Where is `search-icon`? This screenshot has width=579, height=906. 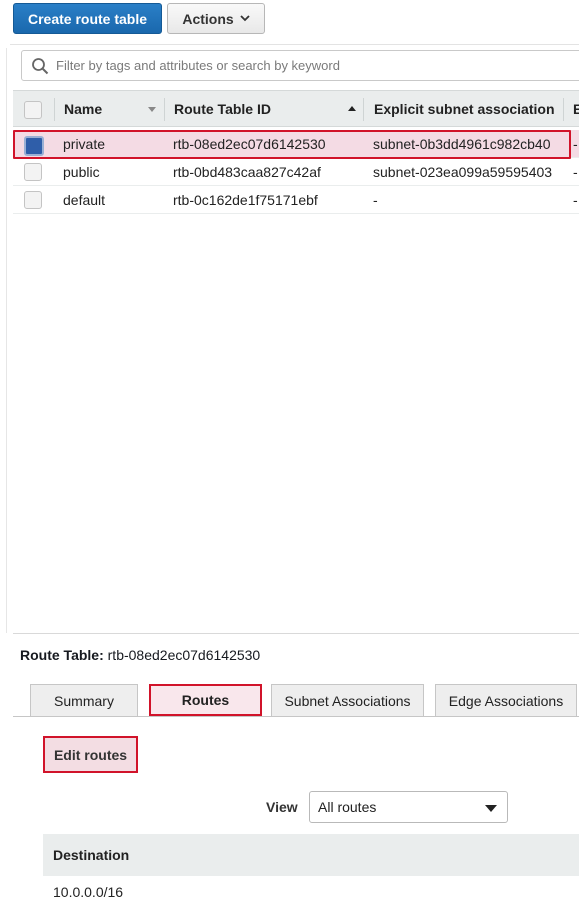
search-icon is located at coordinates (40, 65).